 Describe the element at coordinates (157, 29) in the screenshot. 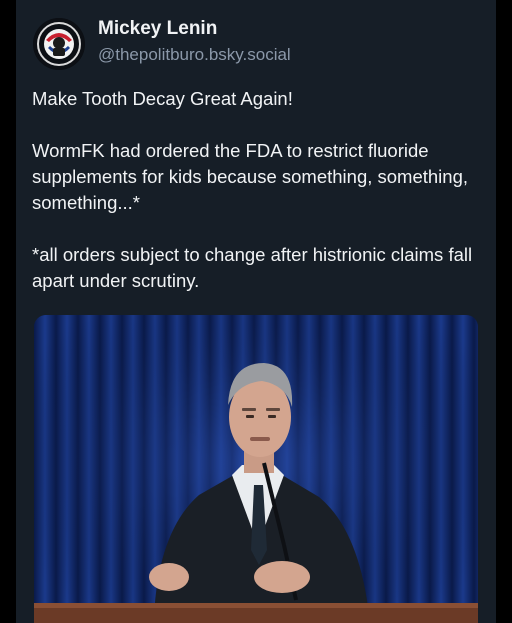

I see `author-name: Mickey Lenin` at that location.